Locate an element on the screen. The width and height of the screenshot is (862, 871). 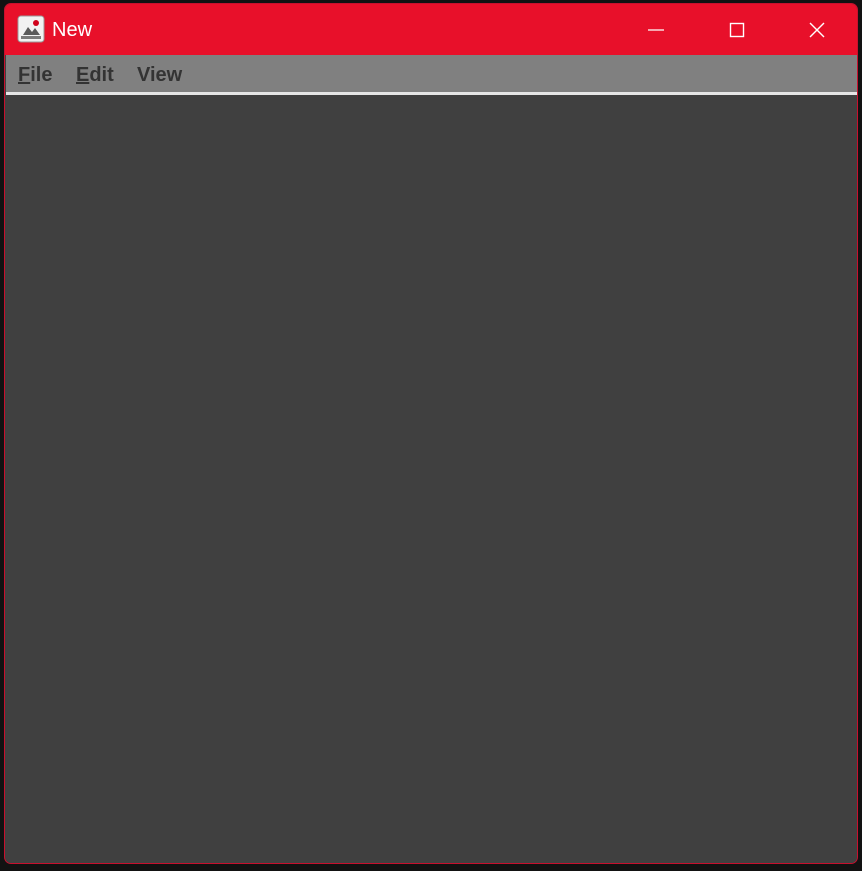
minimize-icon is located at coordinates (656, 30).